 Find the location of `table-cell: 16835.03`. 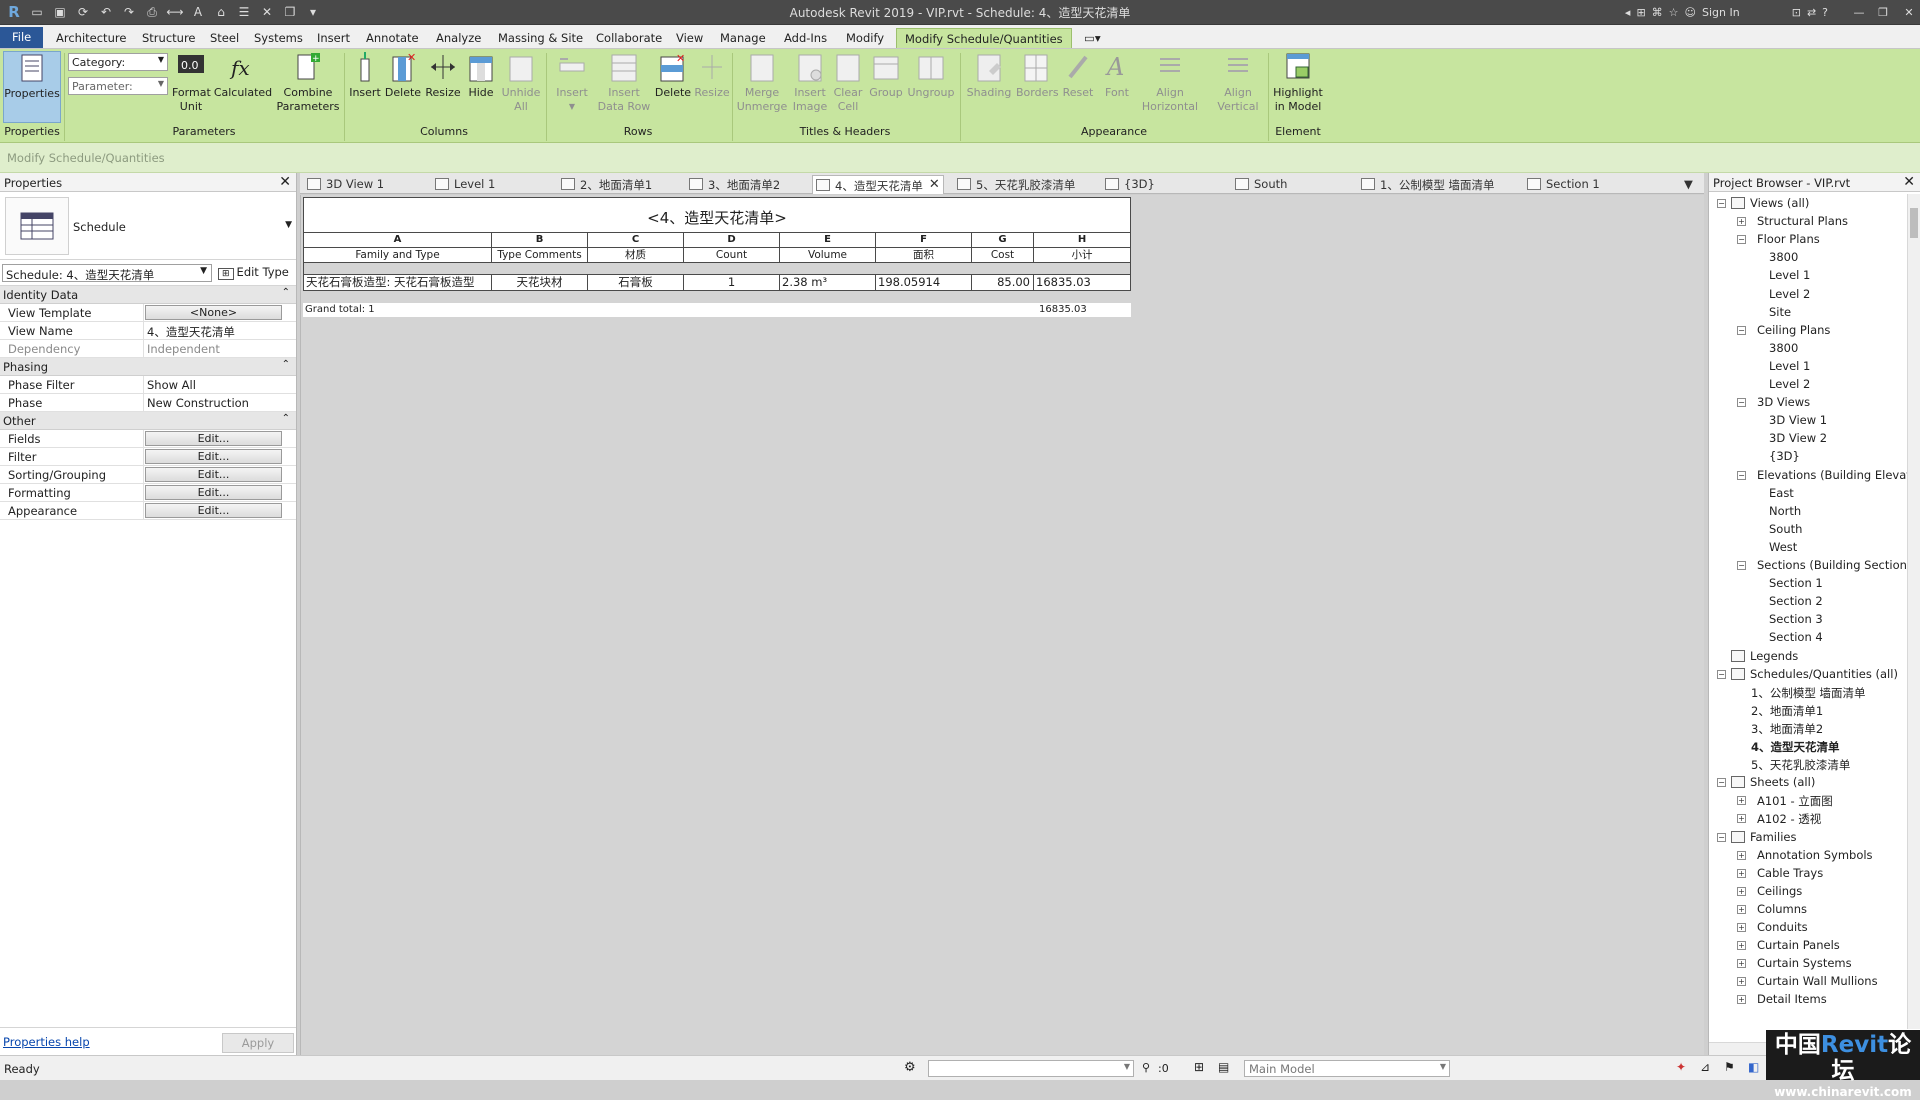

table-cell: 16835.03 is located at coordinates (1082, 282).